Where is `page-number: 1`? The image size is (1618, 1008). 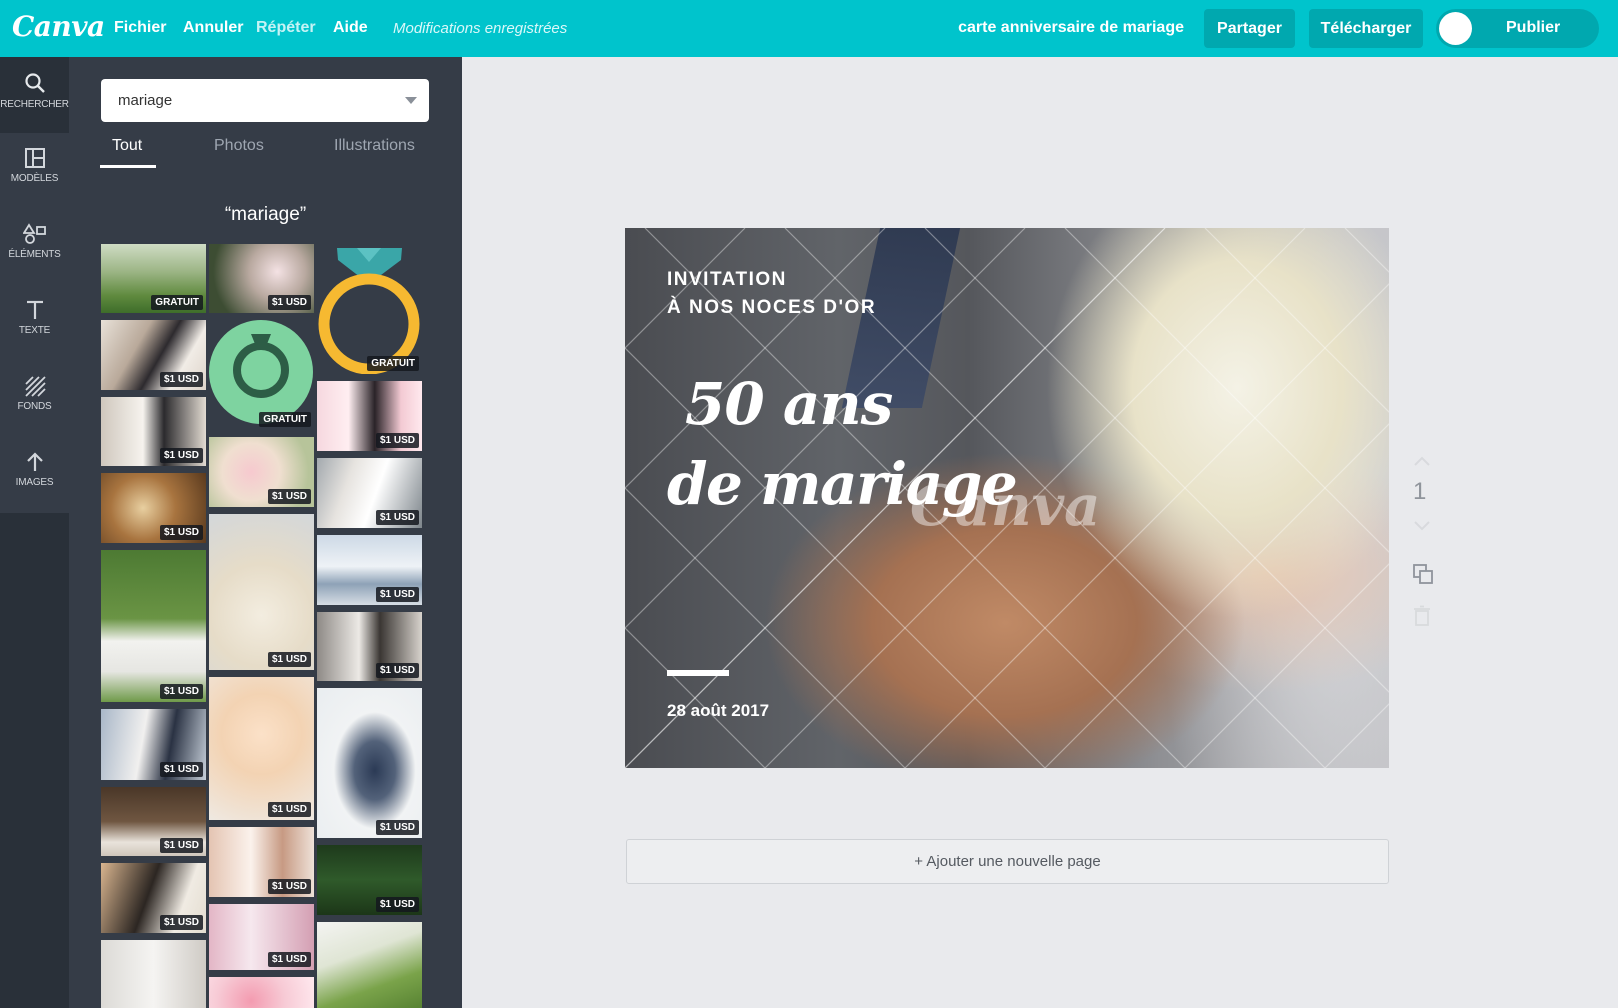
page-number: 1 is located at coordinates (1420, 491).